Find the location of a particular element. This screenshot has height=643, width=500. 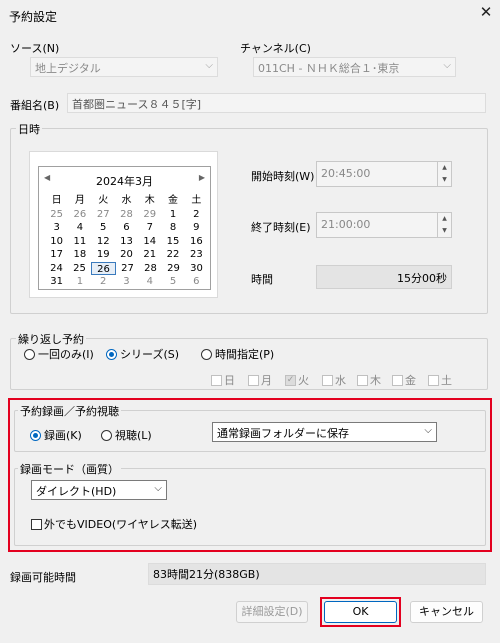

calendar-weekday: 木 is located at coordinates (149, 200).